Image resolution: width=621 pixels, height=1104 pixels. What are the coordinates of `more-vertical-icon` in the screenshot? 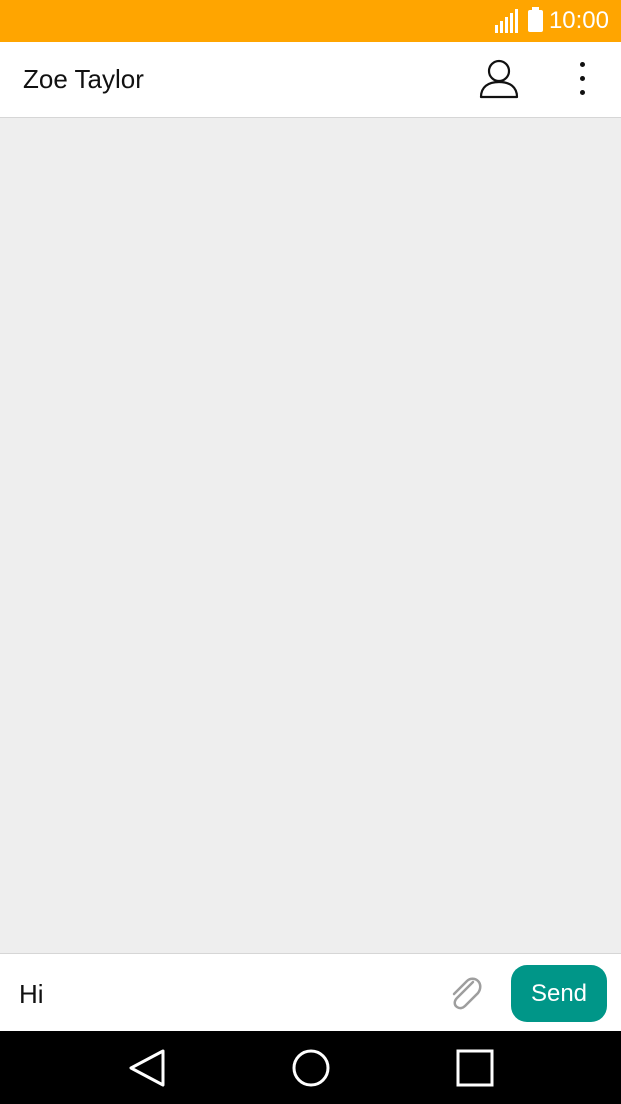 It's located at (582, 64).